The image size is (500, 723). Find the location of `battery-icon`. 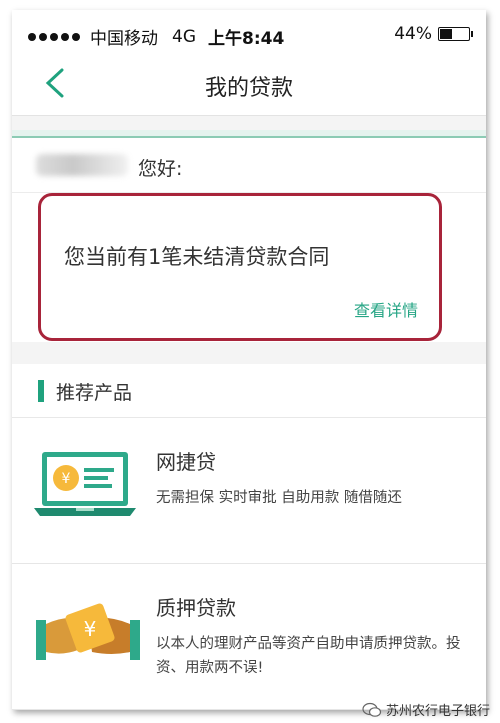

battery-icon is located at coordinates (455, 34).